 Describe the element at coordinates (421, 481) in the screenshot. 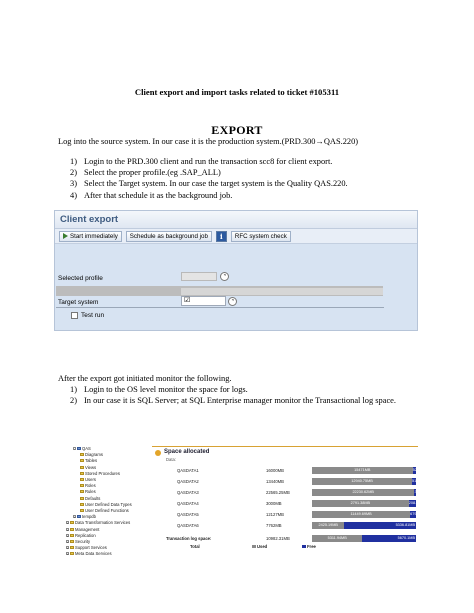

I see `free-segment: 519.25MB` at that location.